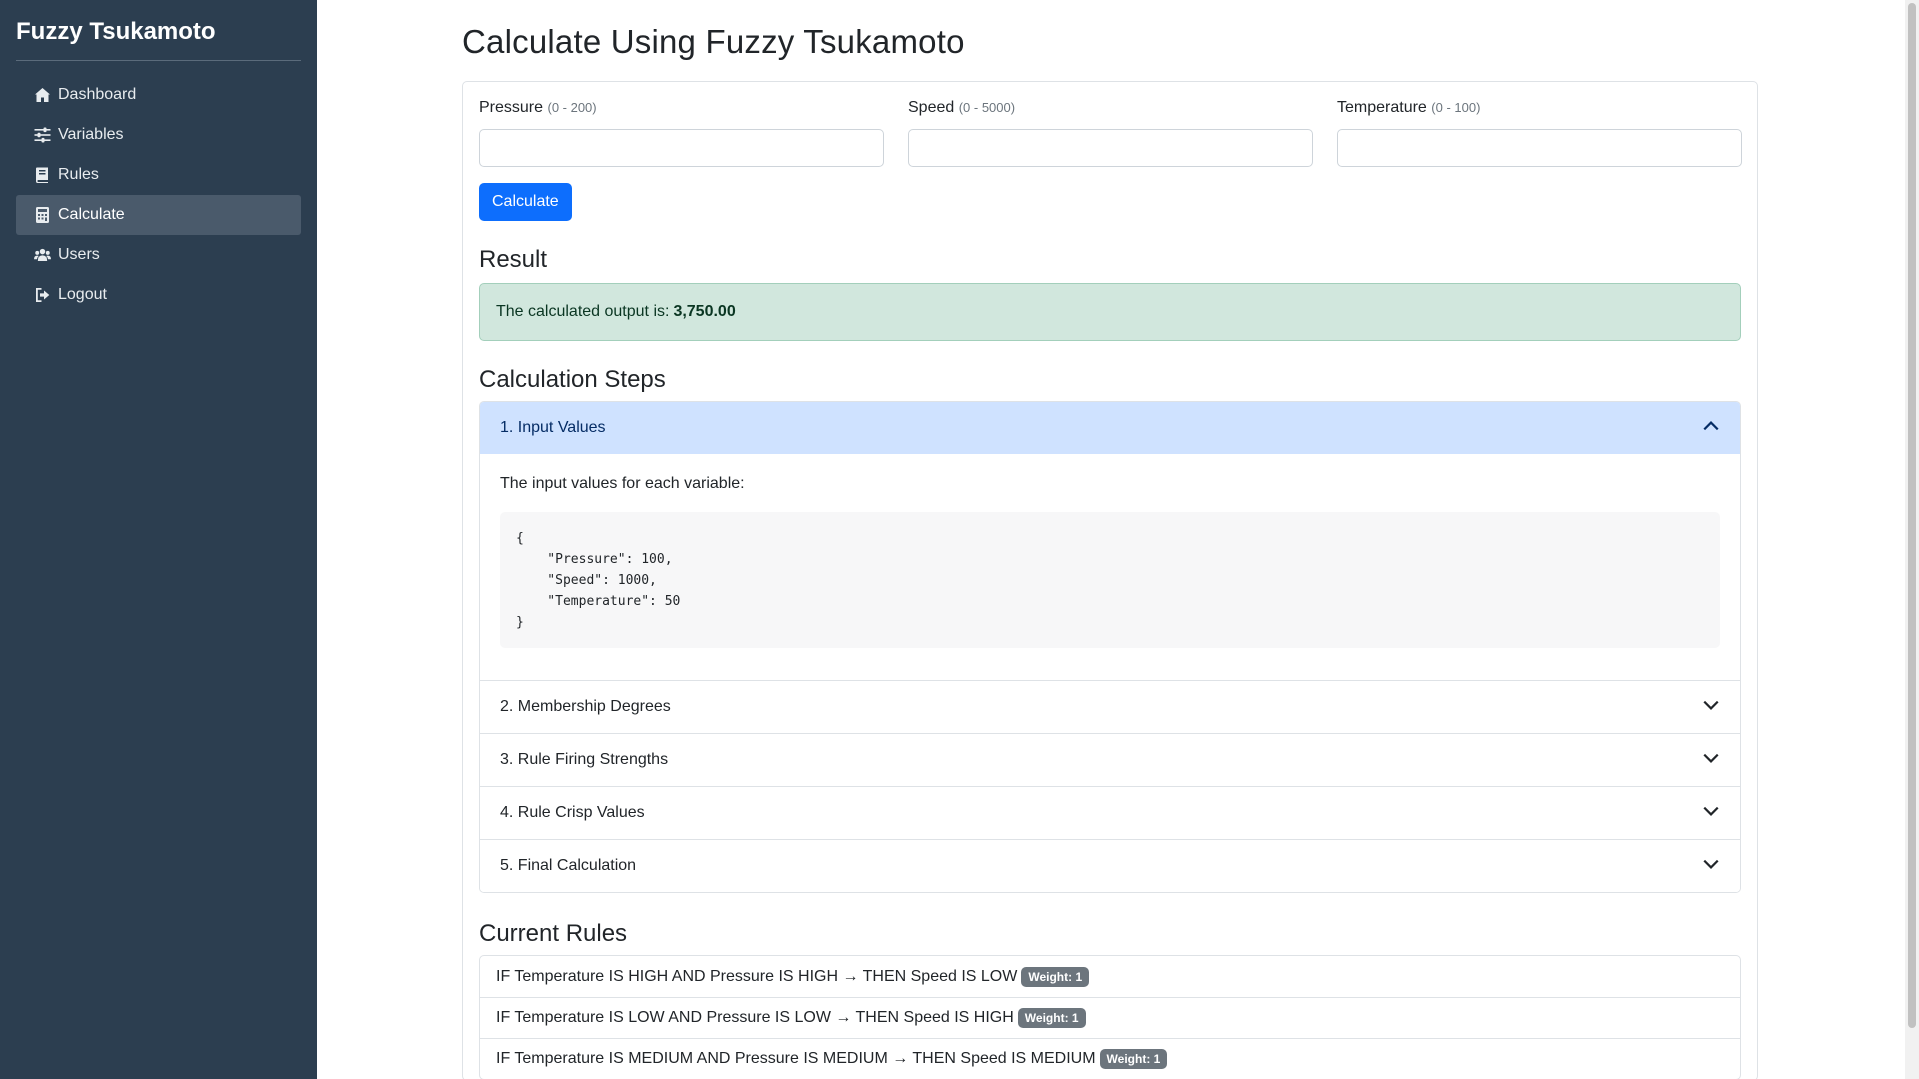 The width and height of the screenshot is (1919, 1079). What do you see at coordinates (158, 135) in the screenshot?
I see `sidebar-item-variables: Variables` at bounding box center [158, 135].